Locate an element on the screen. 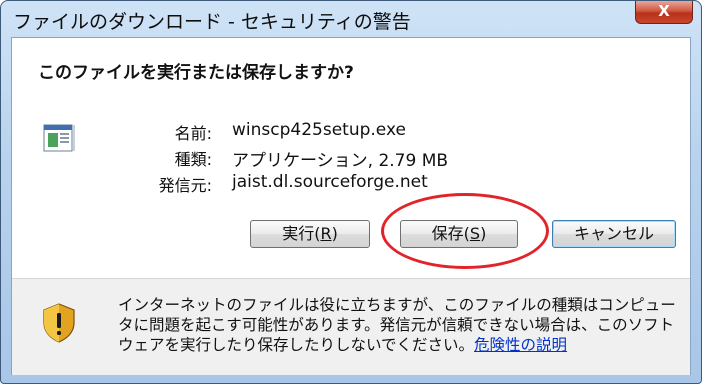  window-title: ファイルのダウンロード - セキュリティの警告 is located at coordinates (212, 22).